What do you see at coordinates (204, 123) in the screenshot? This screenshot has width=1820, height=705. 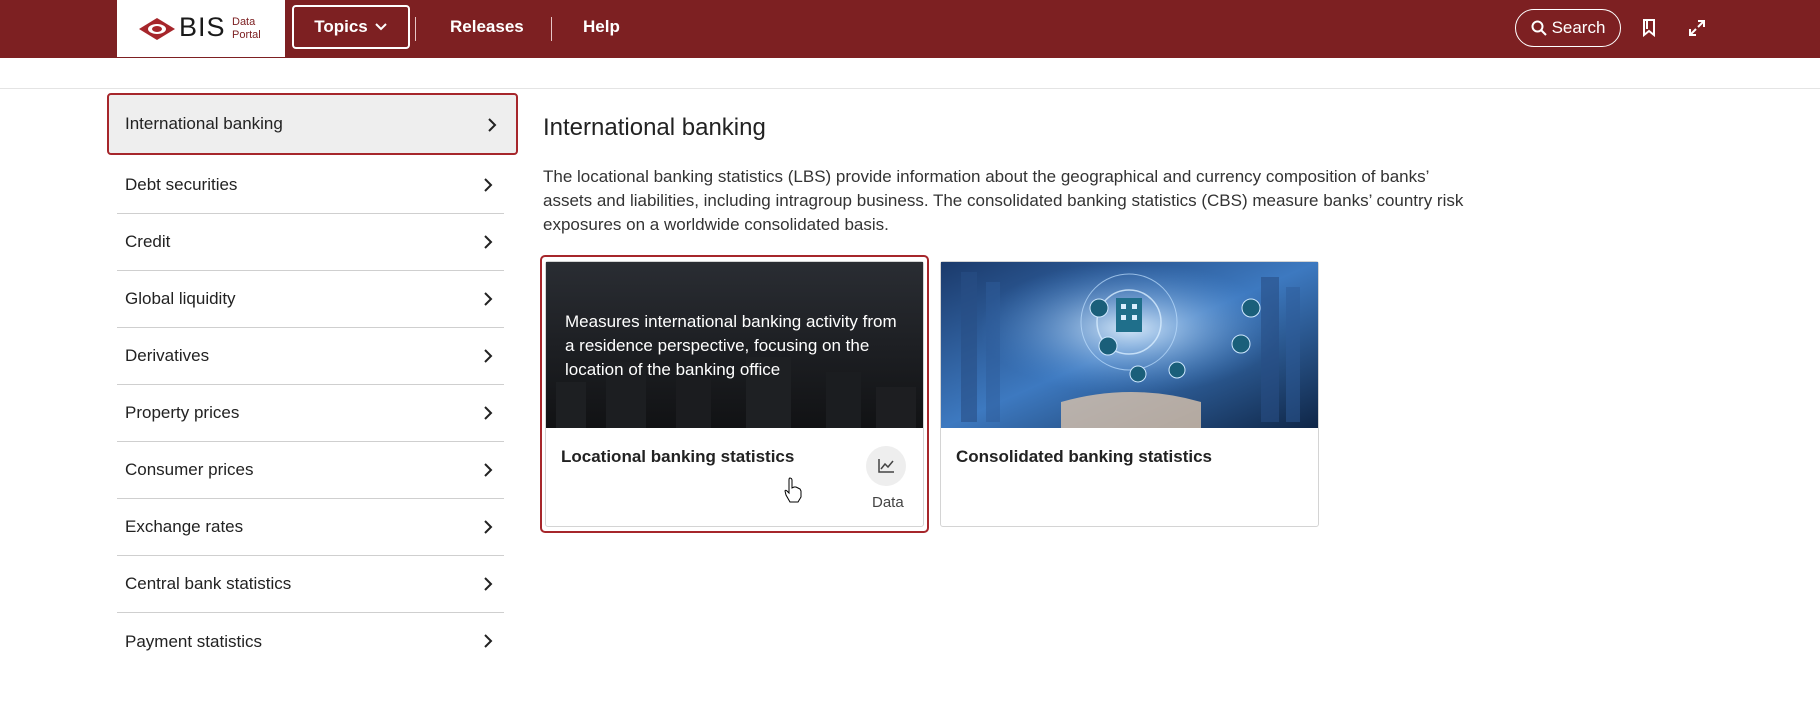 I see `sidebar-item-label: International banking` at bounding box center [204, 123].